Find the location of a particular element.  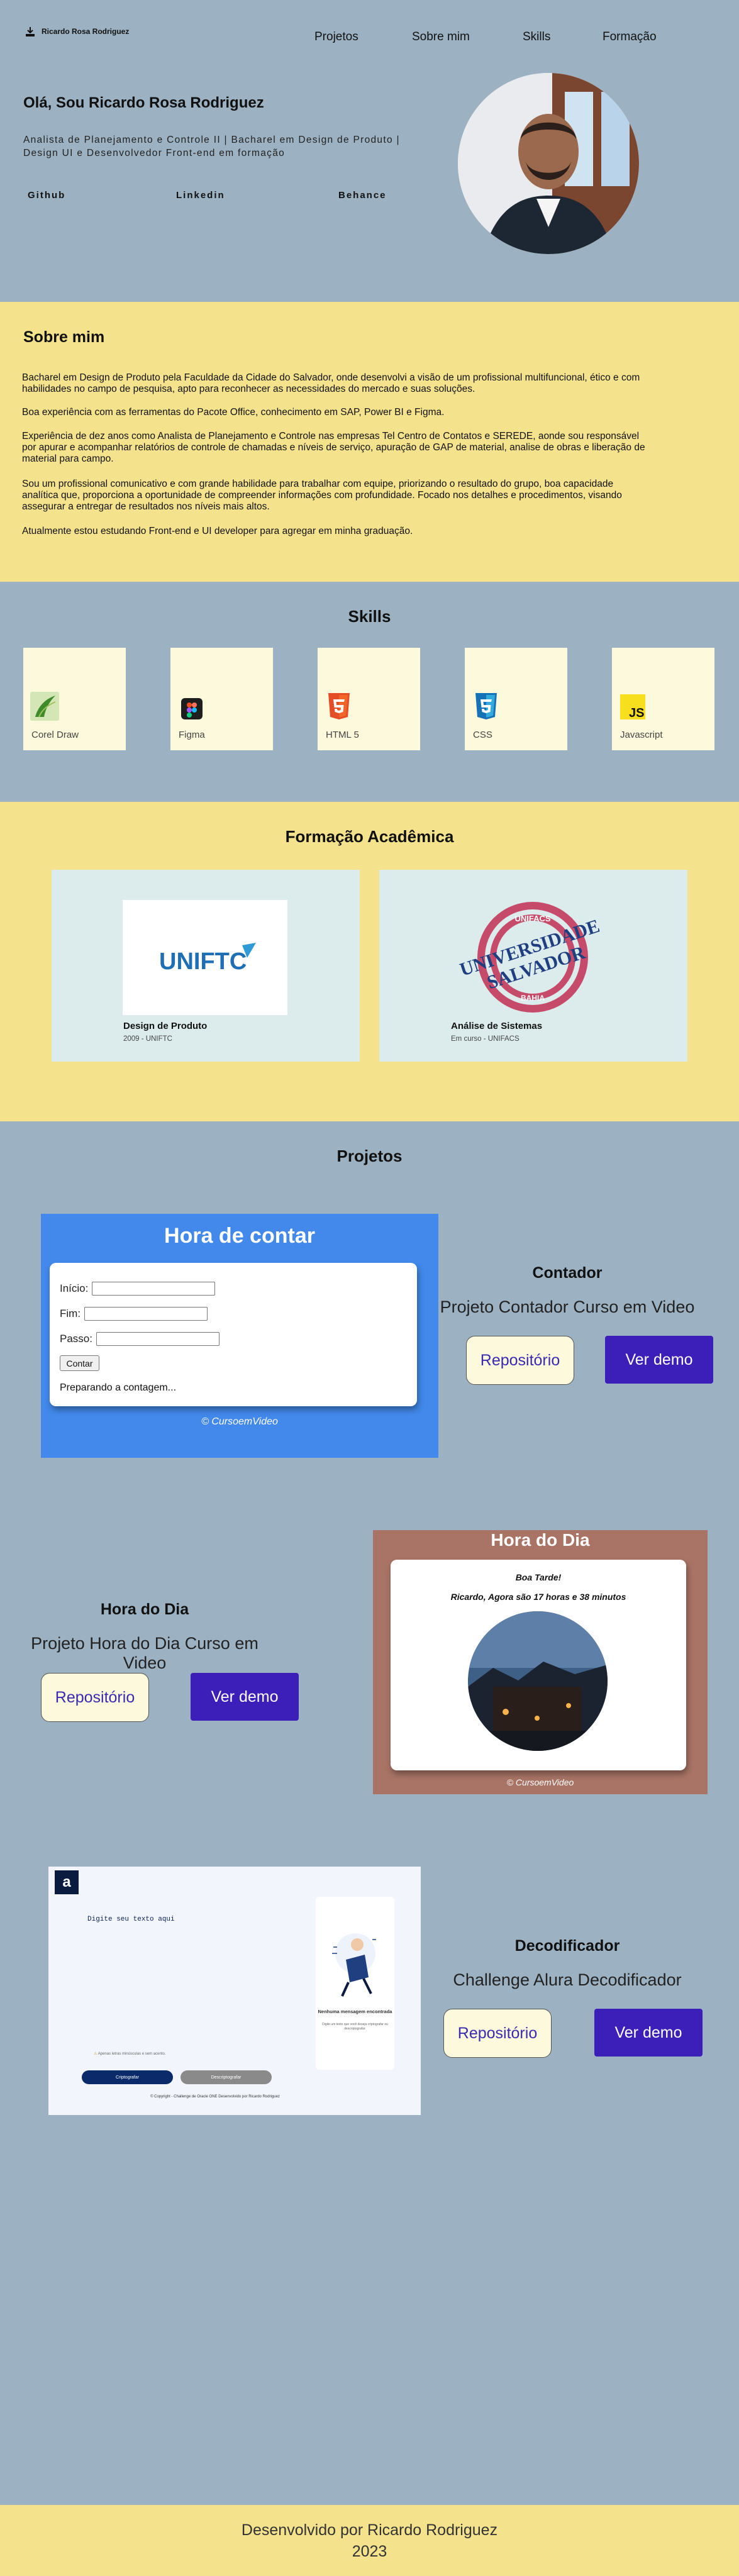

brand-name: Ricardo Rosa Rodriguez is located at coordinates (86, 31).